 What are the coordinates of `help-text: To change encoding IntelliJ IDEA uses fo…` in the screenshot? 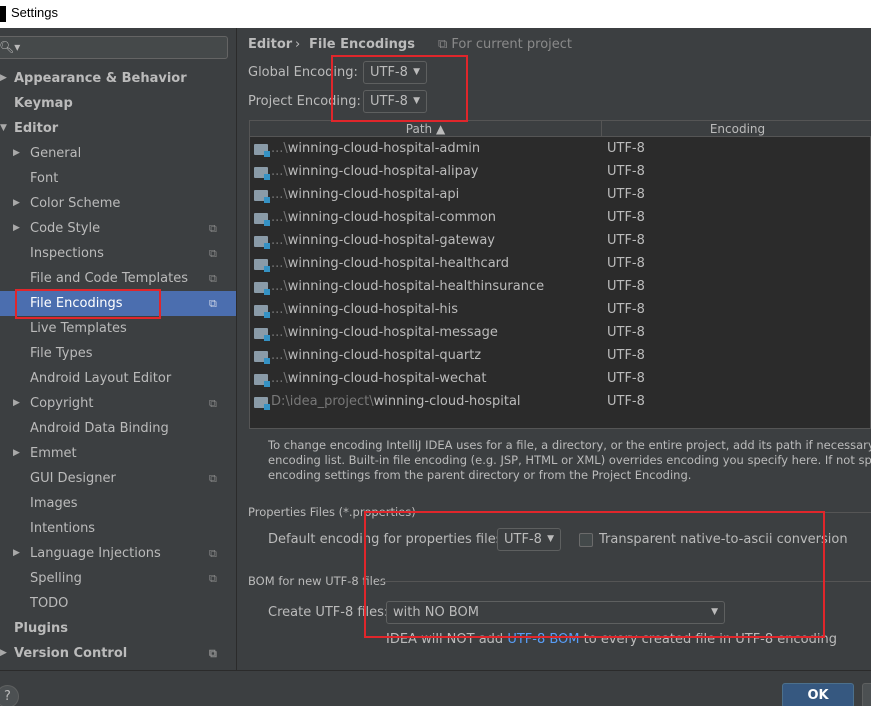 It's located at (569, 460).